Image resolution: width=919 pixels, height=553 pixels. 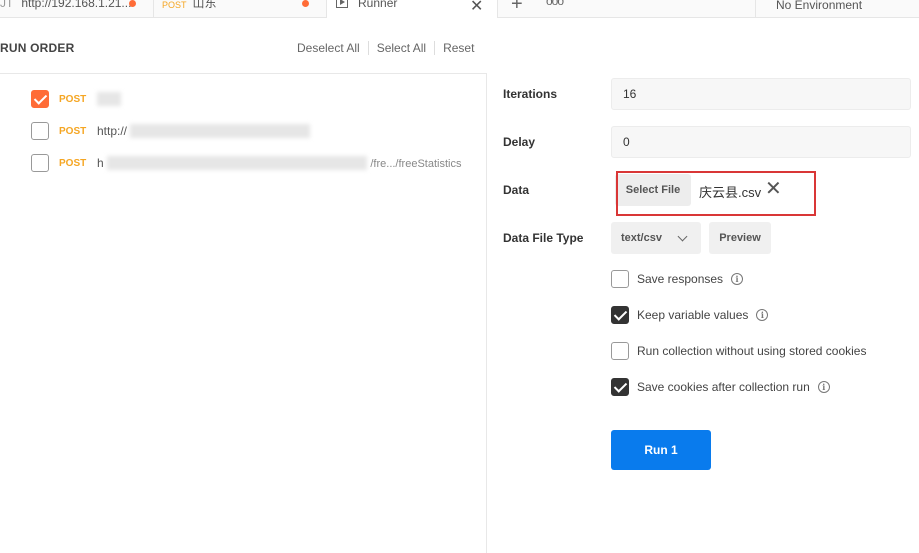 I want to click on tab-runner: Runner ✕, so click(x=412, y=9).